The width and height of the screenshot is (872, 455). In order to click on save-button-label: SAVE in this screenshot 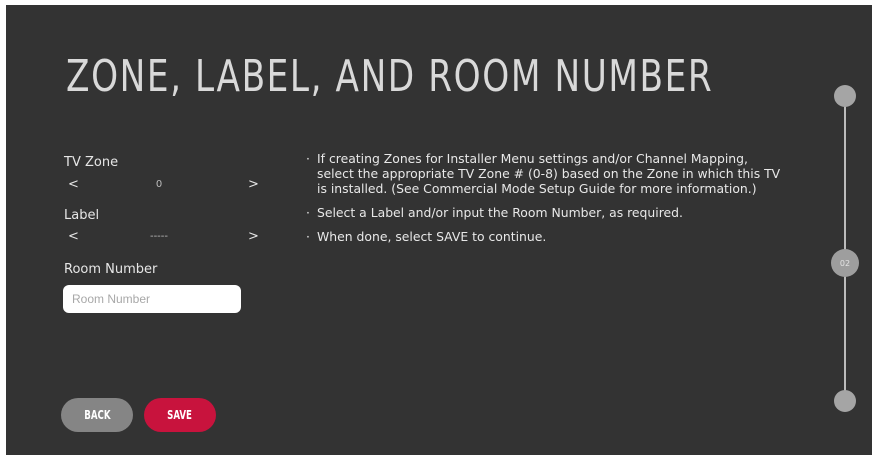, I will do `click(180, 415)`.